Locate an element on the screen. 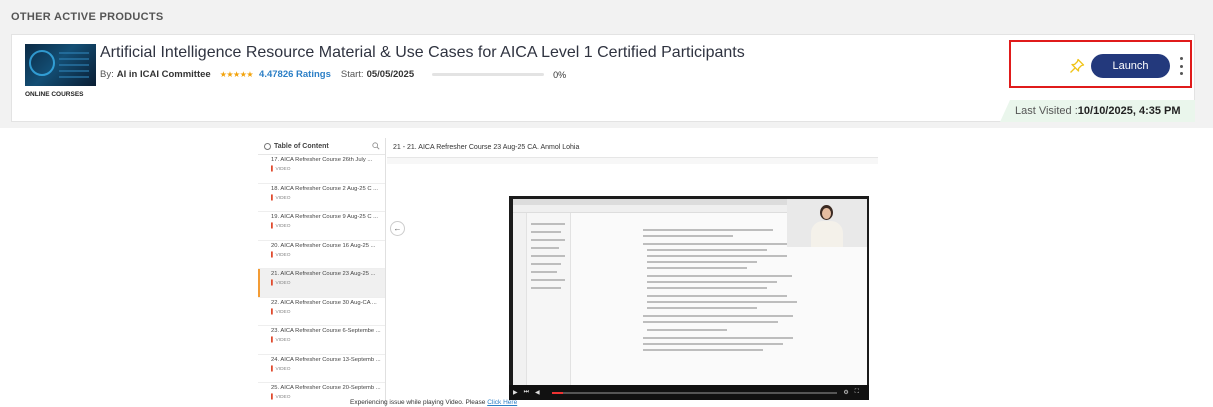  author-name: AI in ICAI Committee is located at coordinates (163, 74).